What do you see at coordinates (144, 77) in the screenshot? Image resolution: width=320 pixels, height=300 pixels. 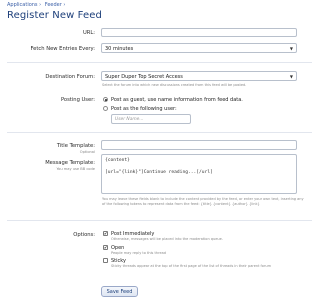 I see `destination-forum-value: Super Duper Top Secret Access` at bounding box center [144, 77].